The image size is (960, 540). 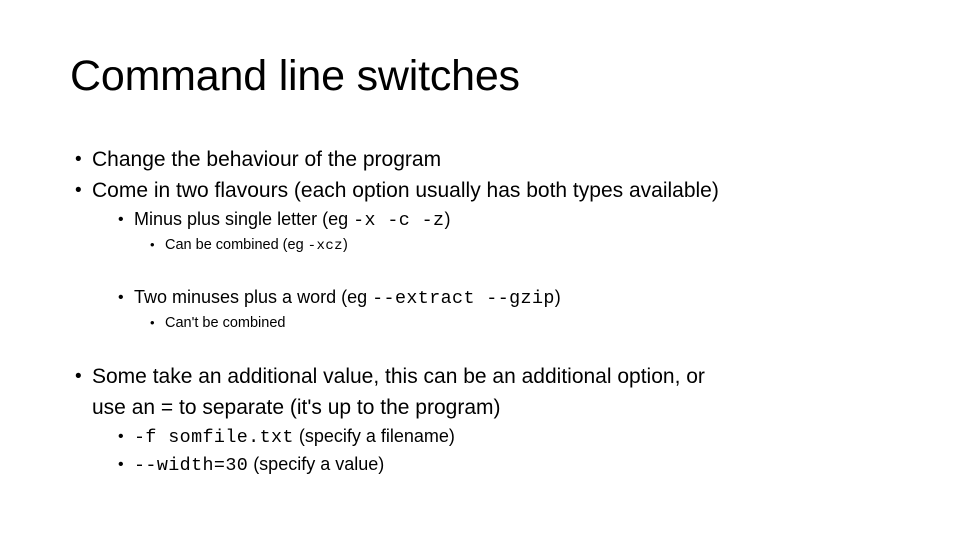 What do you see at coordinates (316, 464) in the screenshot?
I see `bullet-text-suffix: (specify a value)` at bounding box center [316, 464].